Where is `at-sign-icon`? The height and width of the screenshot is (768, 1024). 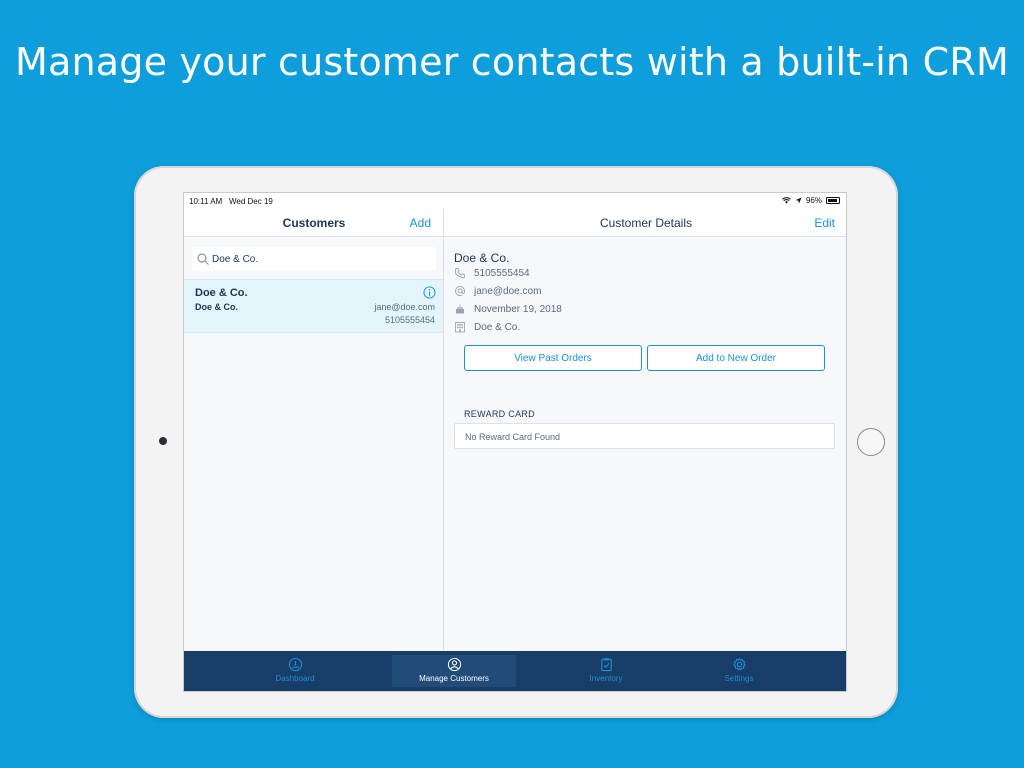
at-sign-icon is located at coordinates (460, 291).